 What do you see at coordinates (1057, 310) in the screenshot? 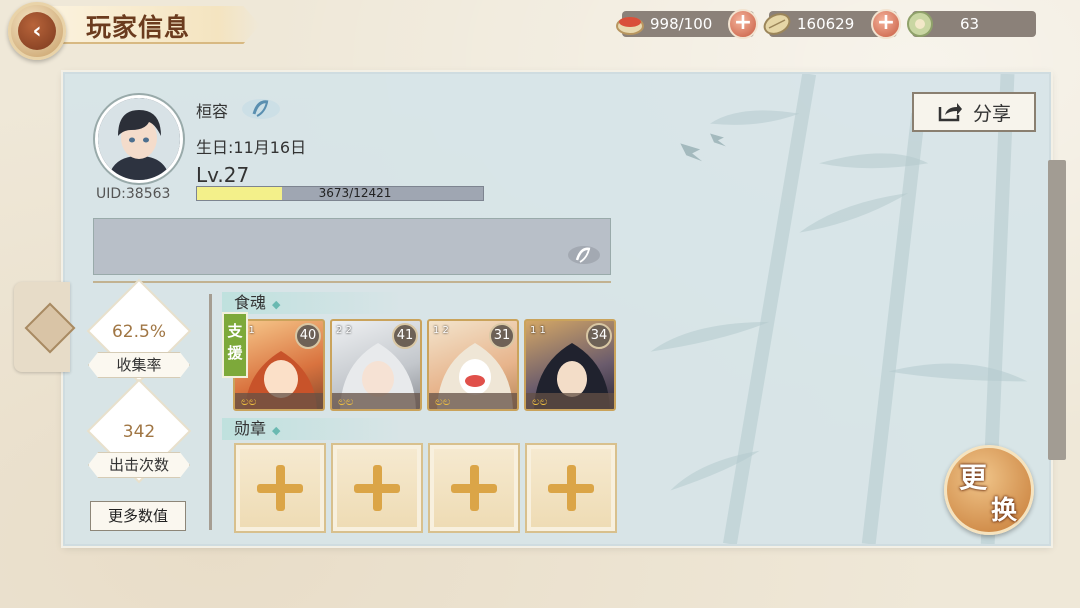
I see `scrollbar` at bounding box center [1057, 310].